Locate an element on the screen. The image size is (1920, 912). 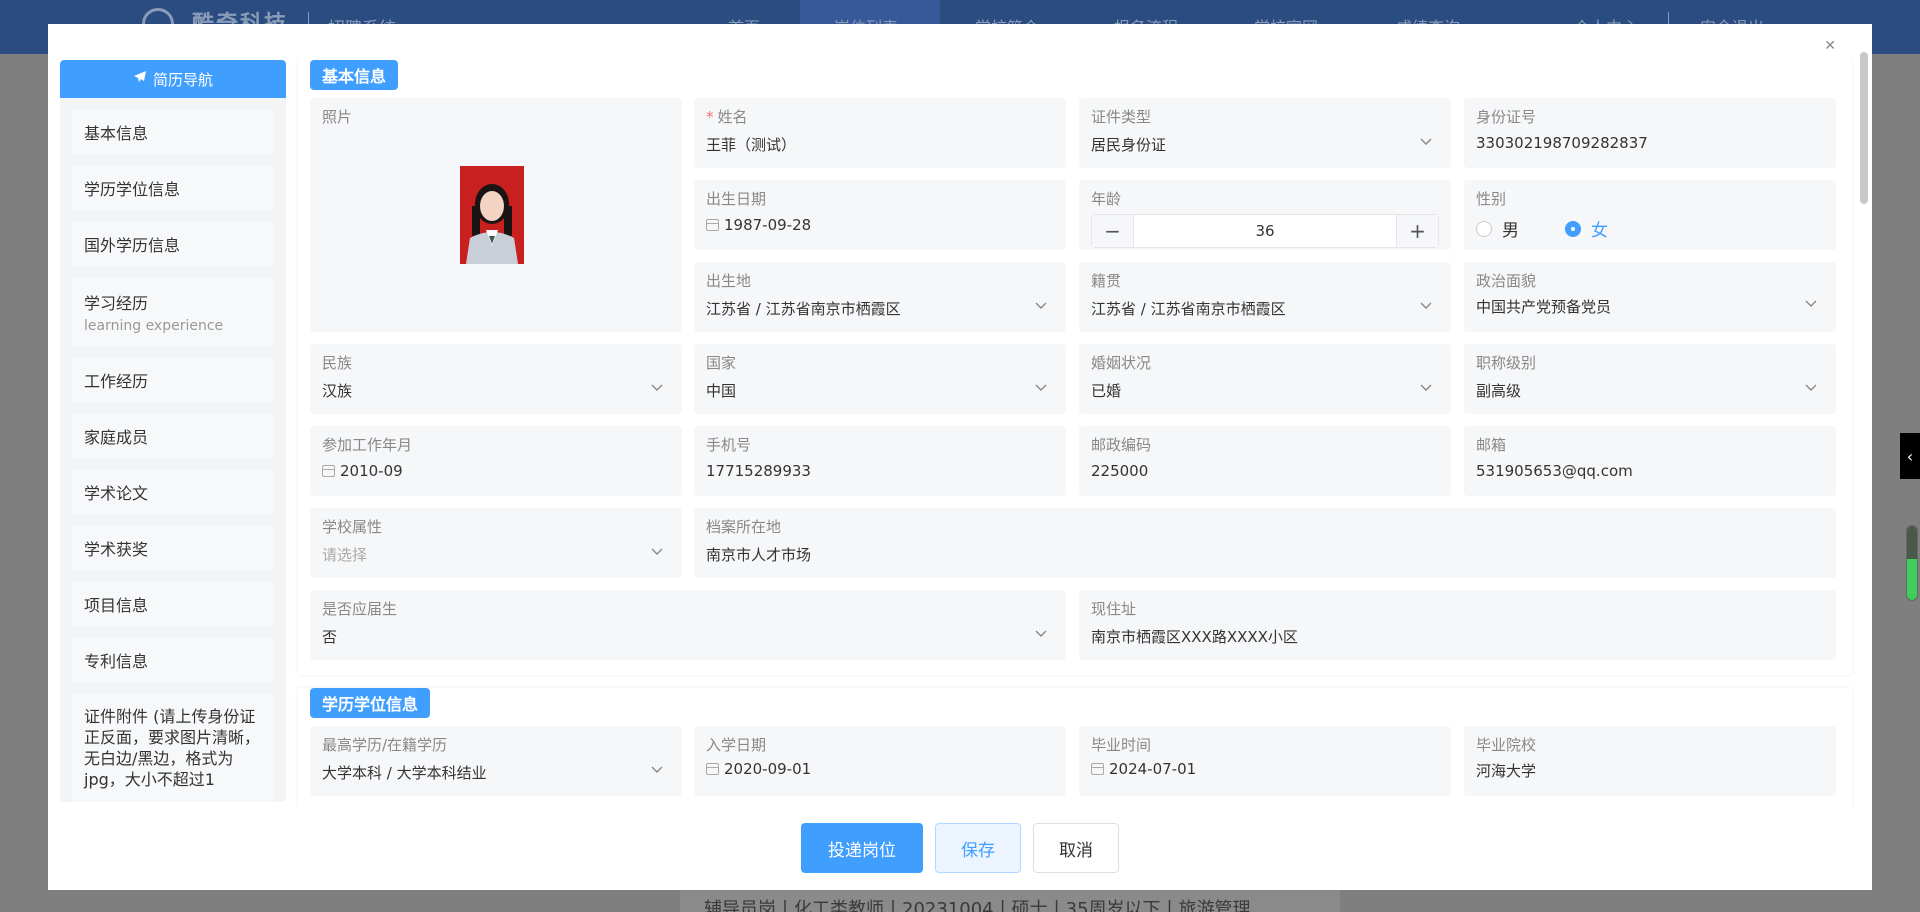
sidebar-item-family: 家庭成员 is located at coordinates (173, 436).